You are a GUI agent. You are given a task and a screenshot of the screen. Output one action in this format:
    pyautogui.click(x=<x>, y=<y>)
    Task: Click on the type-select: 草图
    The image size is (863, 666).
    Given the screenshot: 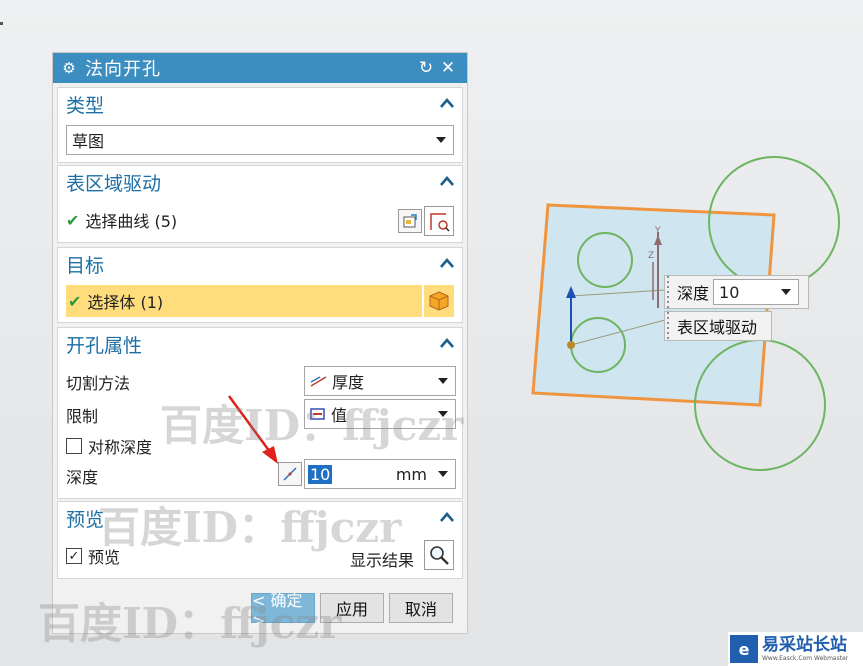 What is the action you would take?
    pyautogui.click(x=260, y=140)
    